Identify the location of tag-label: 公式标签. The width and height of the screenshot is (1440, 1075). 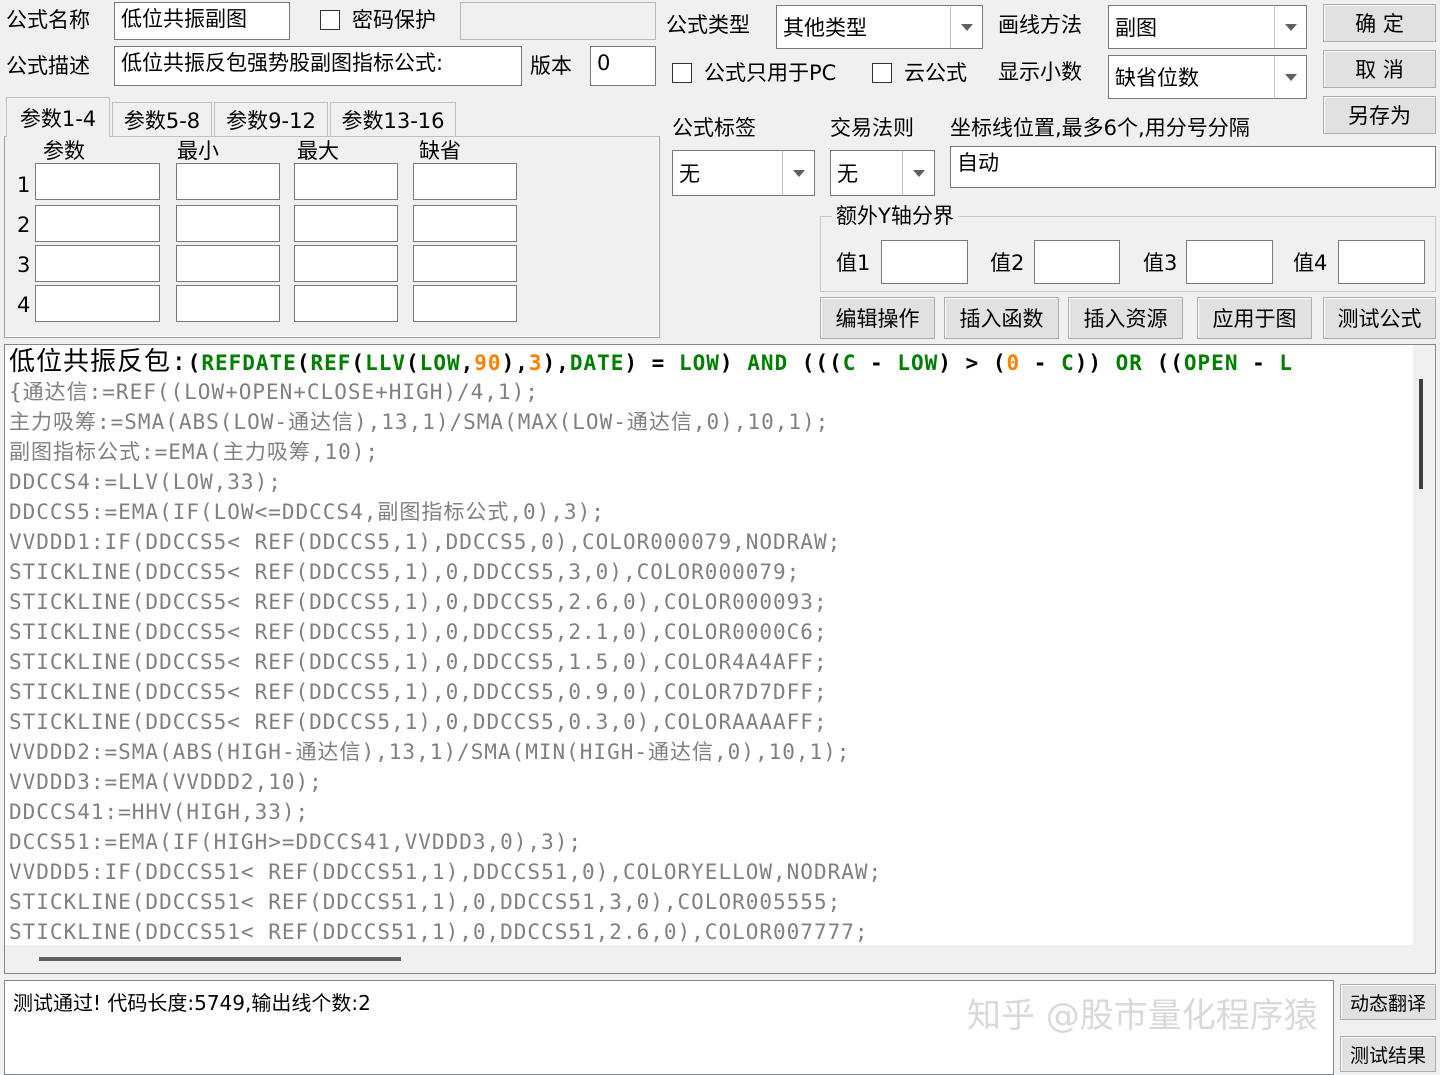
(714, 128).